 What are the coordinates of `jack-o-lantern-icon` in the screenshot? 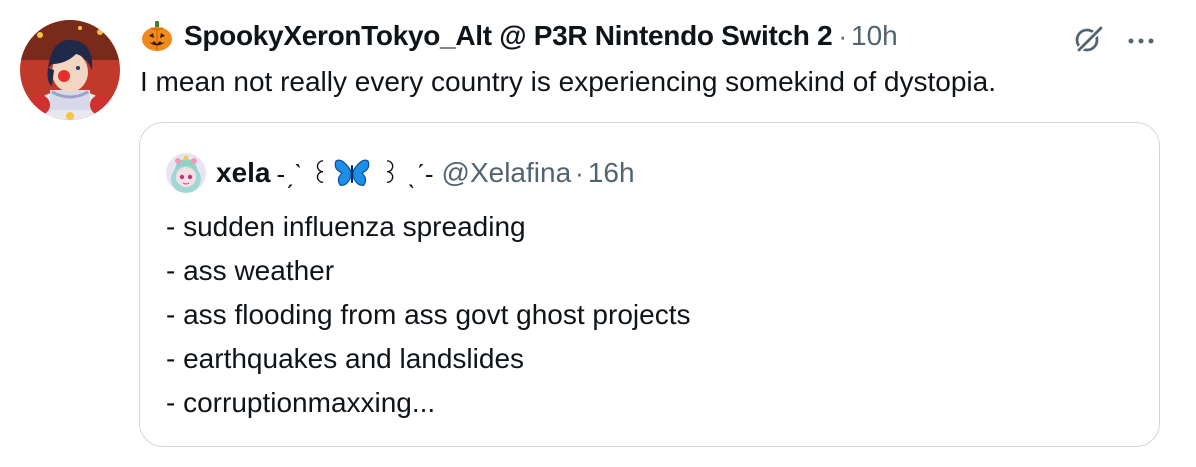 It's located at (157, 36).